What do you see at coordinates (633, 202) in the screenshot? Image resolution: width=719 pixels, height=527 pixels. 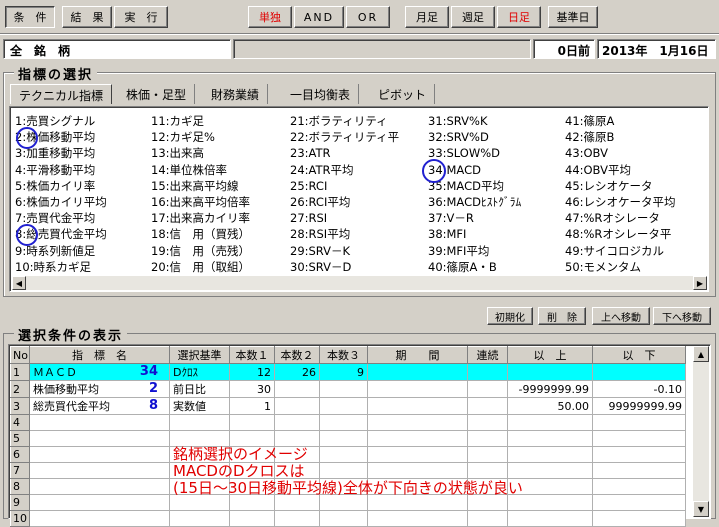 I see `indicator-item: 46:レシオケータ平均` at bounding box center [633, 202].